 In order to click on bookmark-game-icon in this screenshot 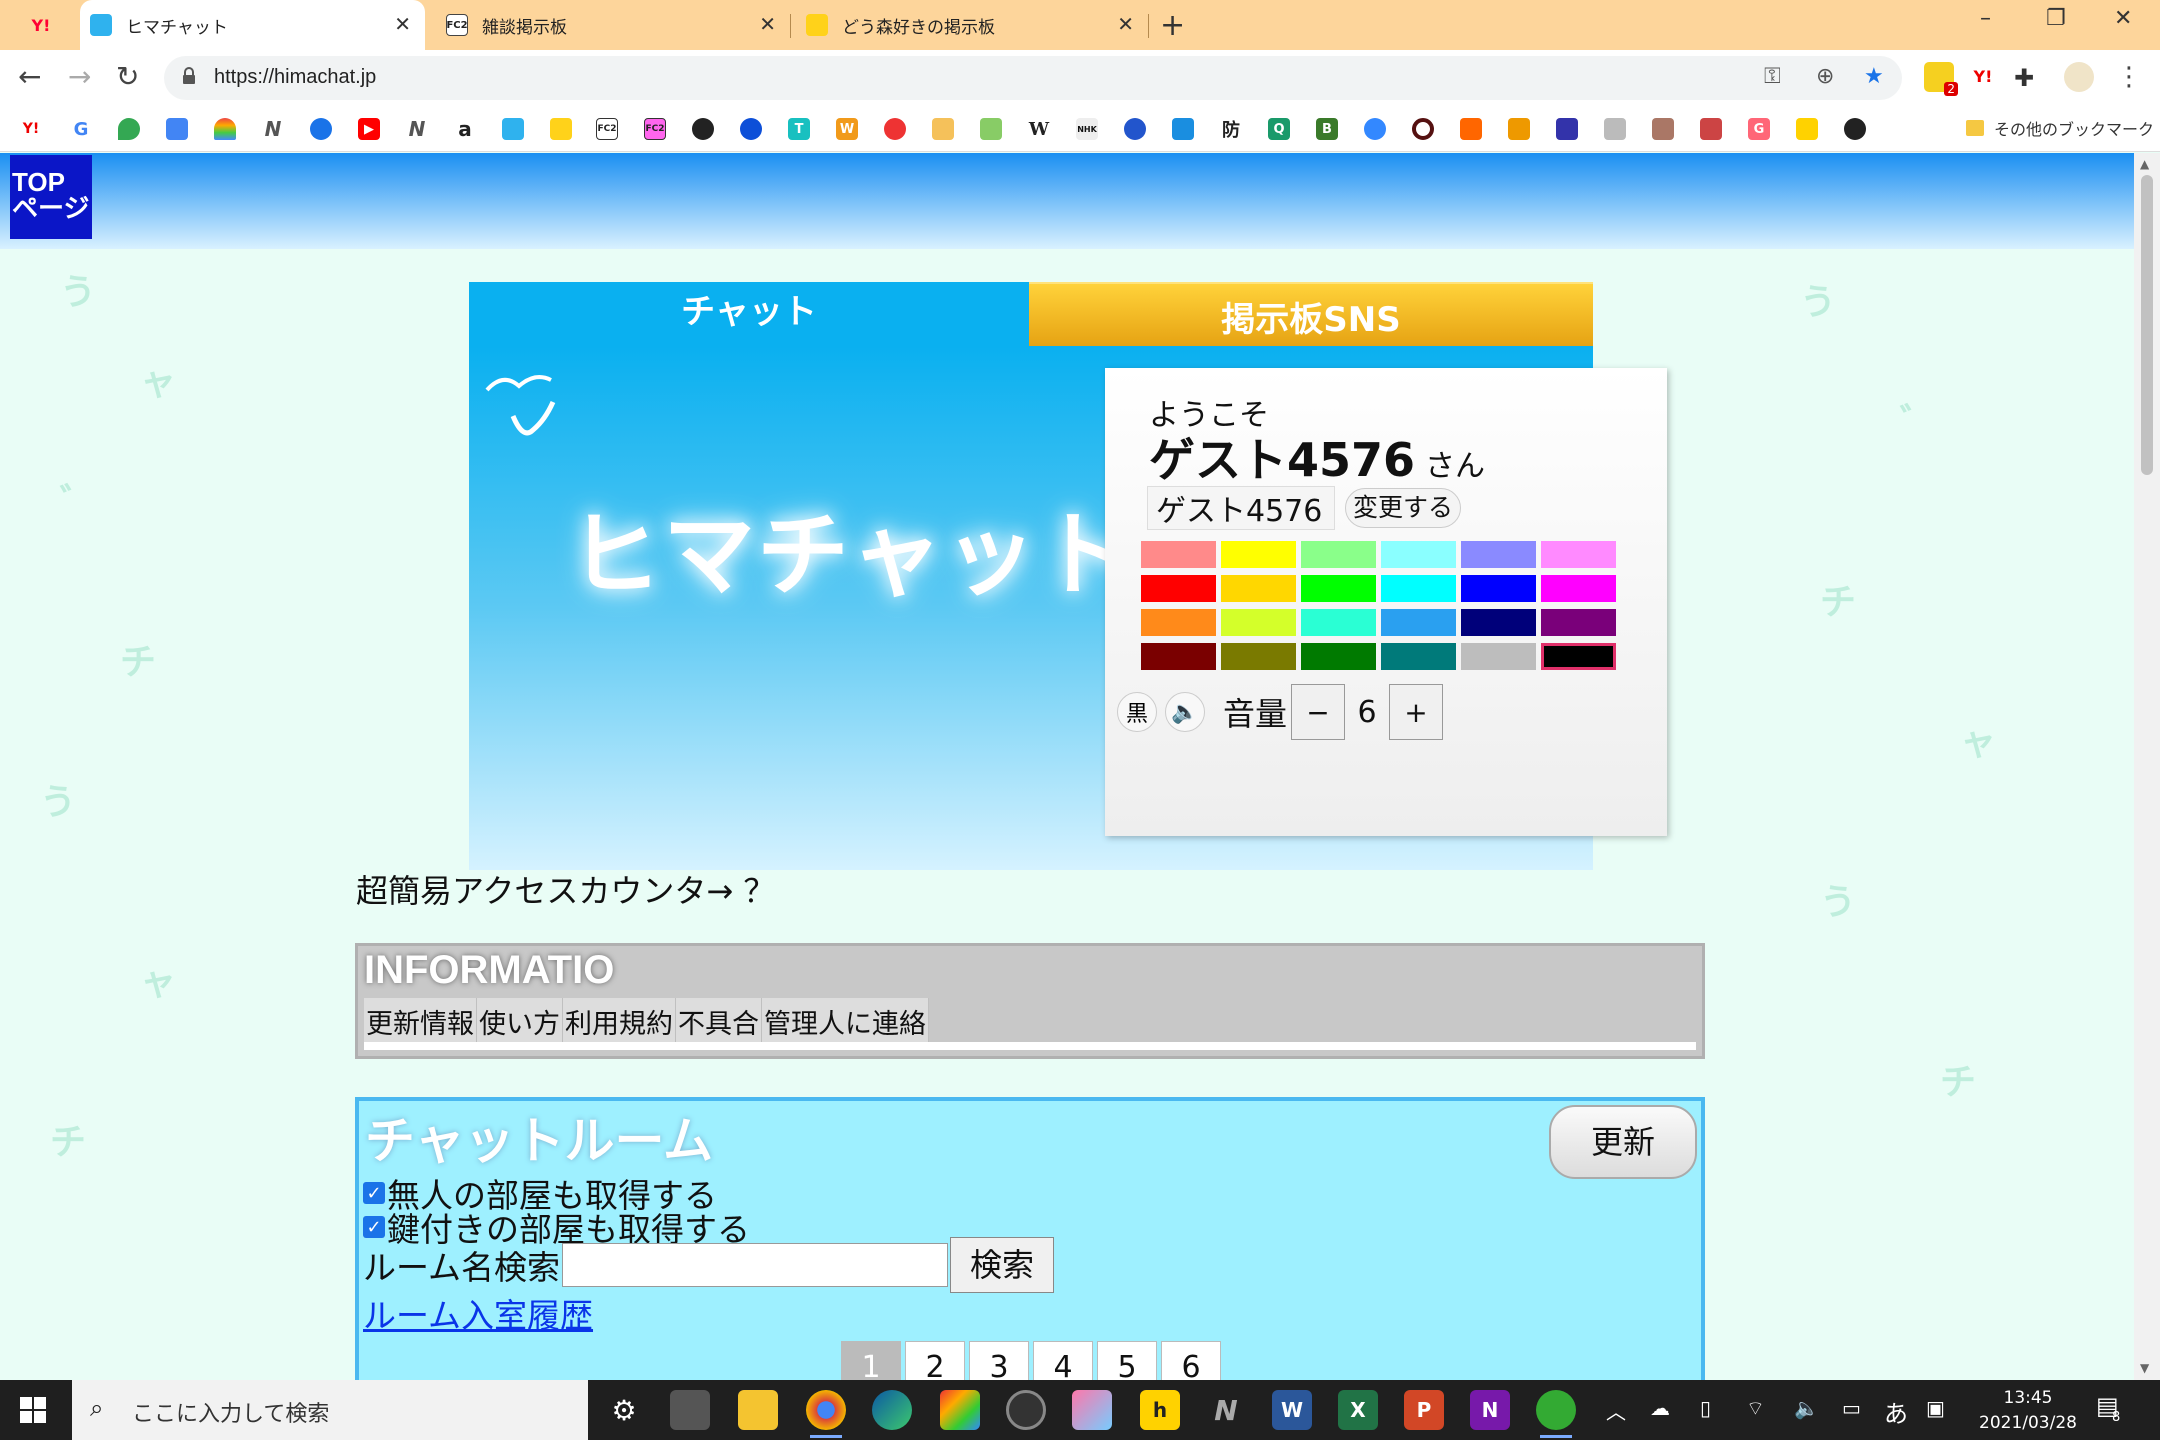, I will do `click(991, 129)`.